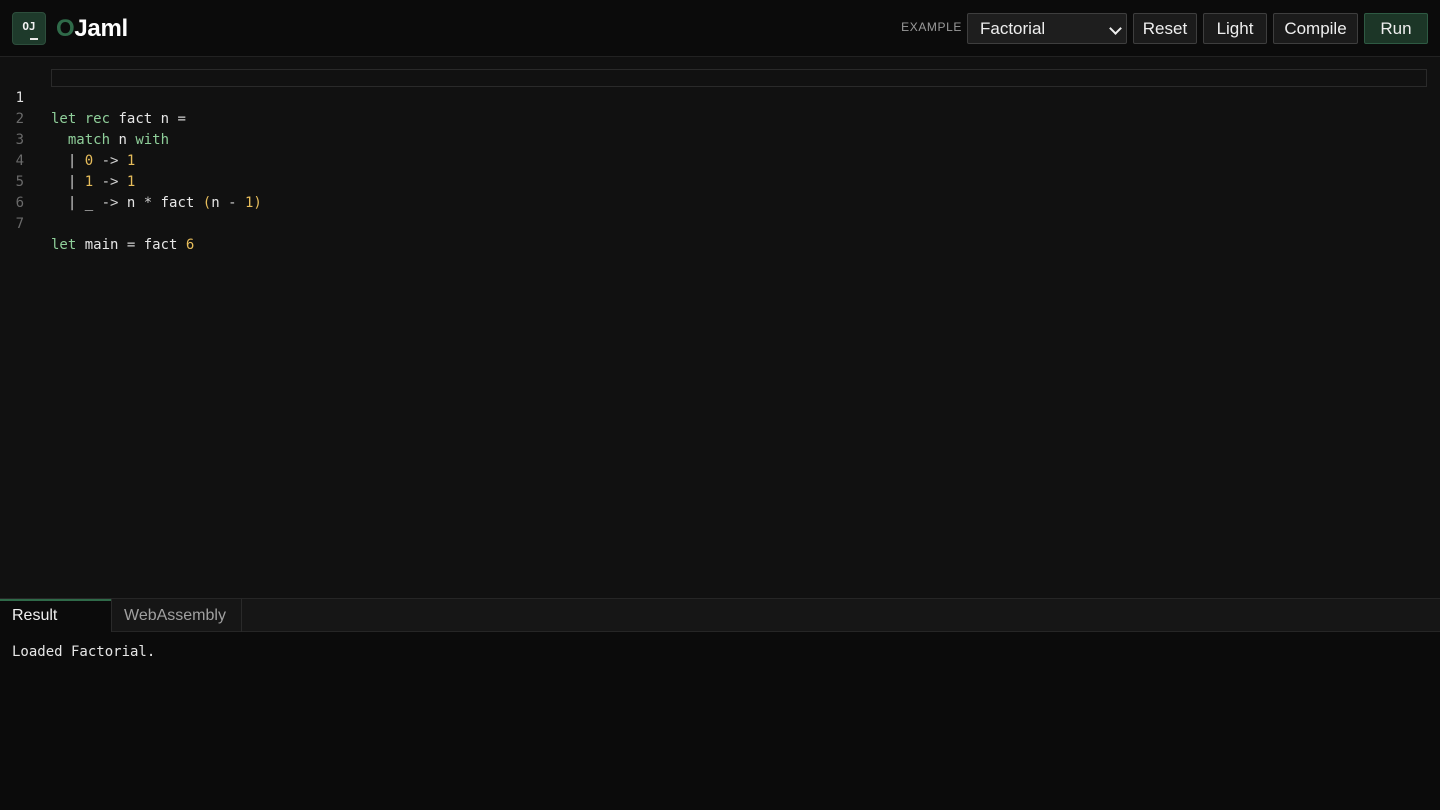 The height and width of the screenshot is (810, 1440). What do you see at coordinates (1047, 28) in the screenshot?
I see `example-select: Factorial` at bounding box center [1047, 28].